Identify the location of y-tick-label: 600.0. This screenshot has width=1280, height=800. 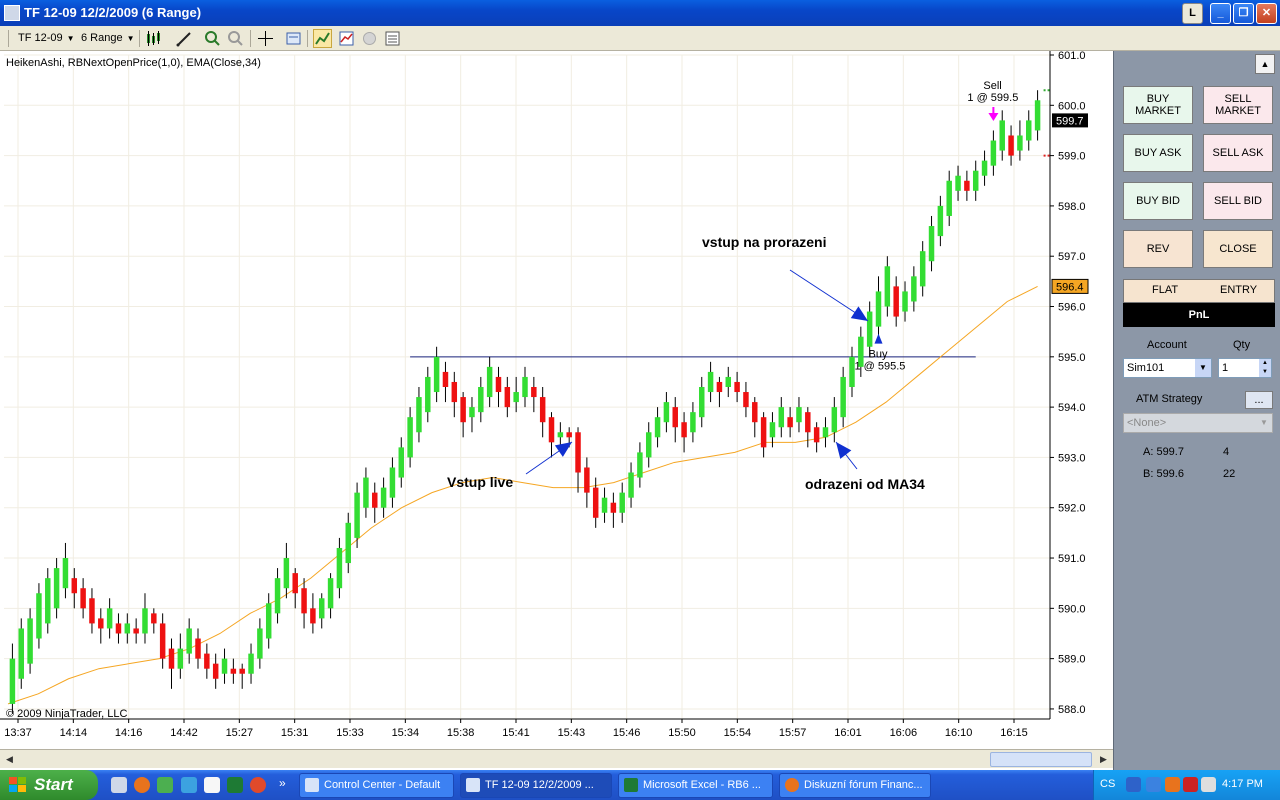
(1072, 106).